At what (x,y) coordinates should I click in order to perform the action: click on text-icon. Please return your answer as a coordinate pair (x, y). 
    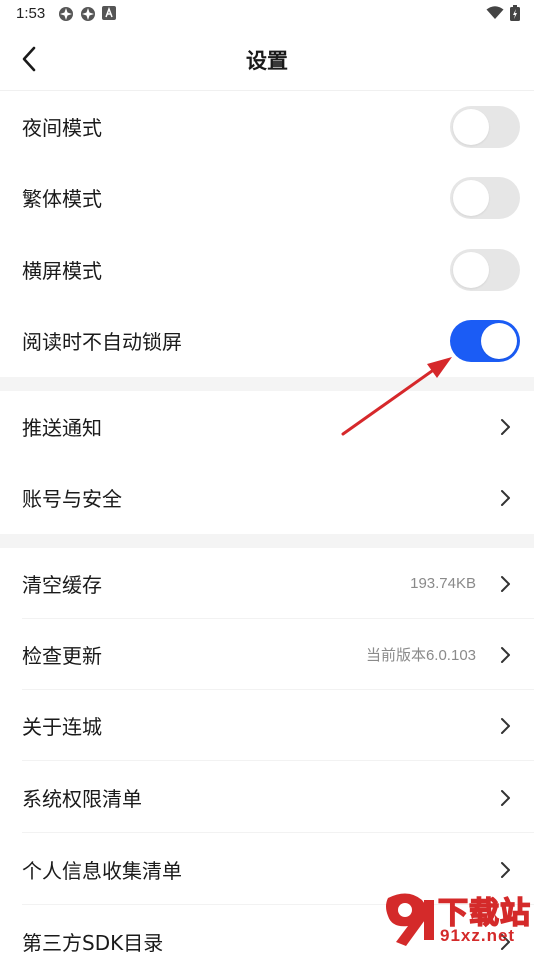
    Looking at the image, I should click on (109, 13).